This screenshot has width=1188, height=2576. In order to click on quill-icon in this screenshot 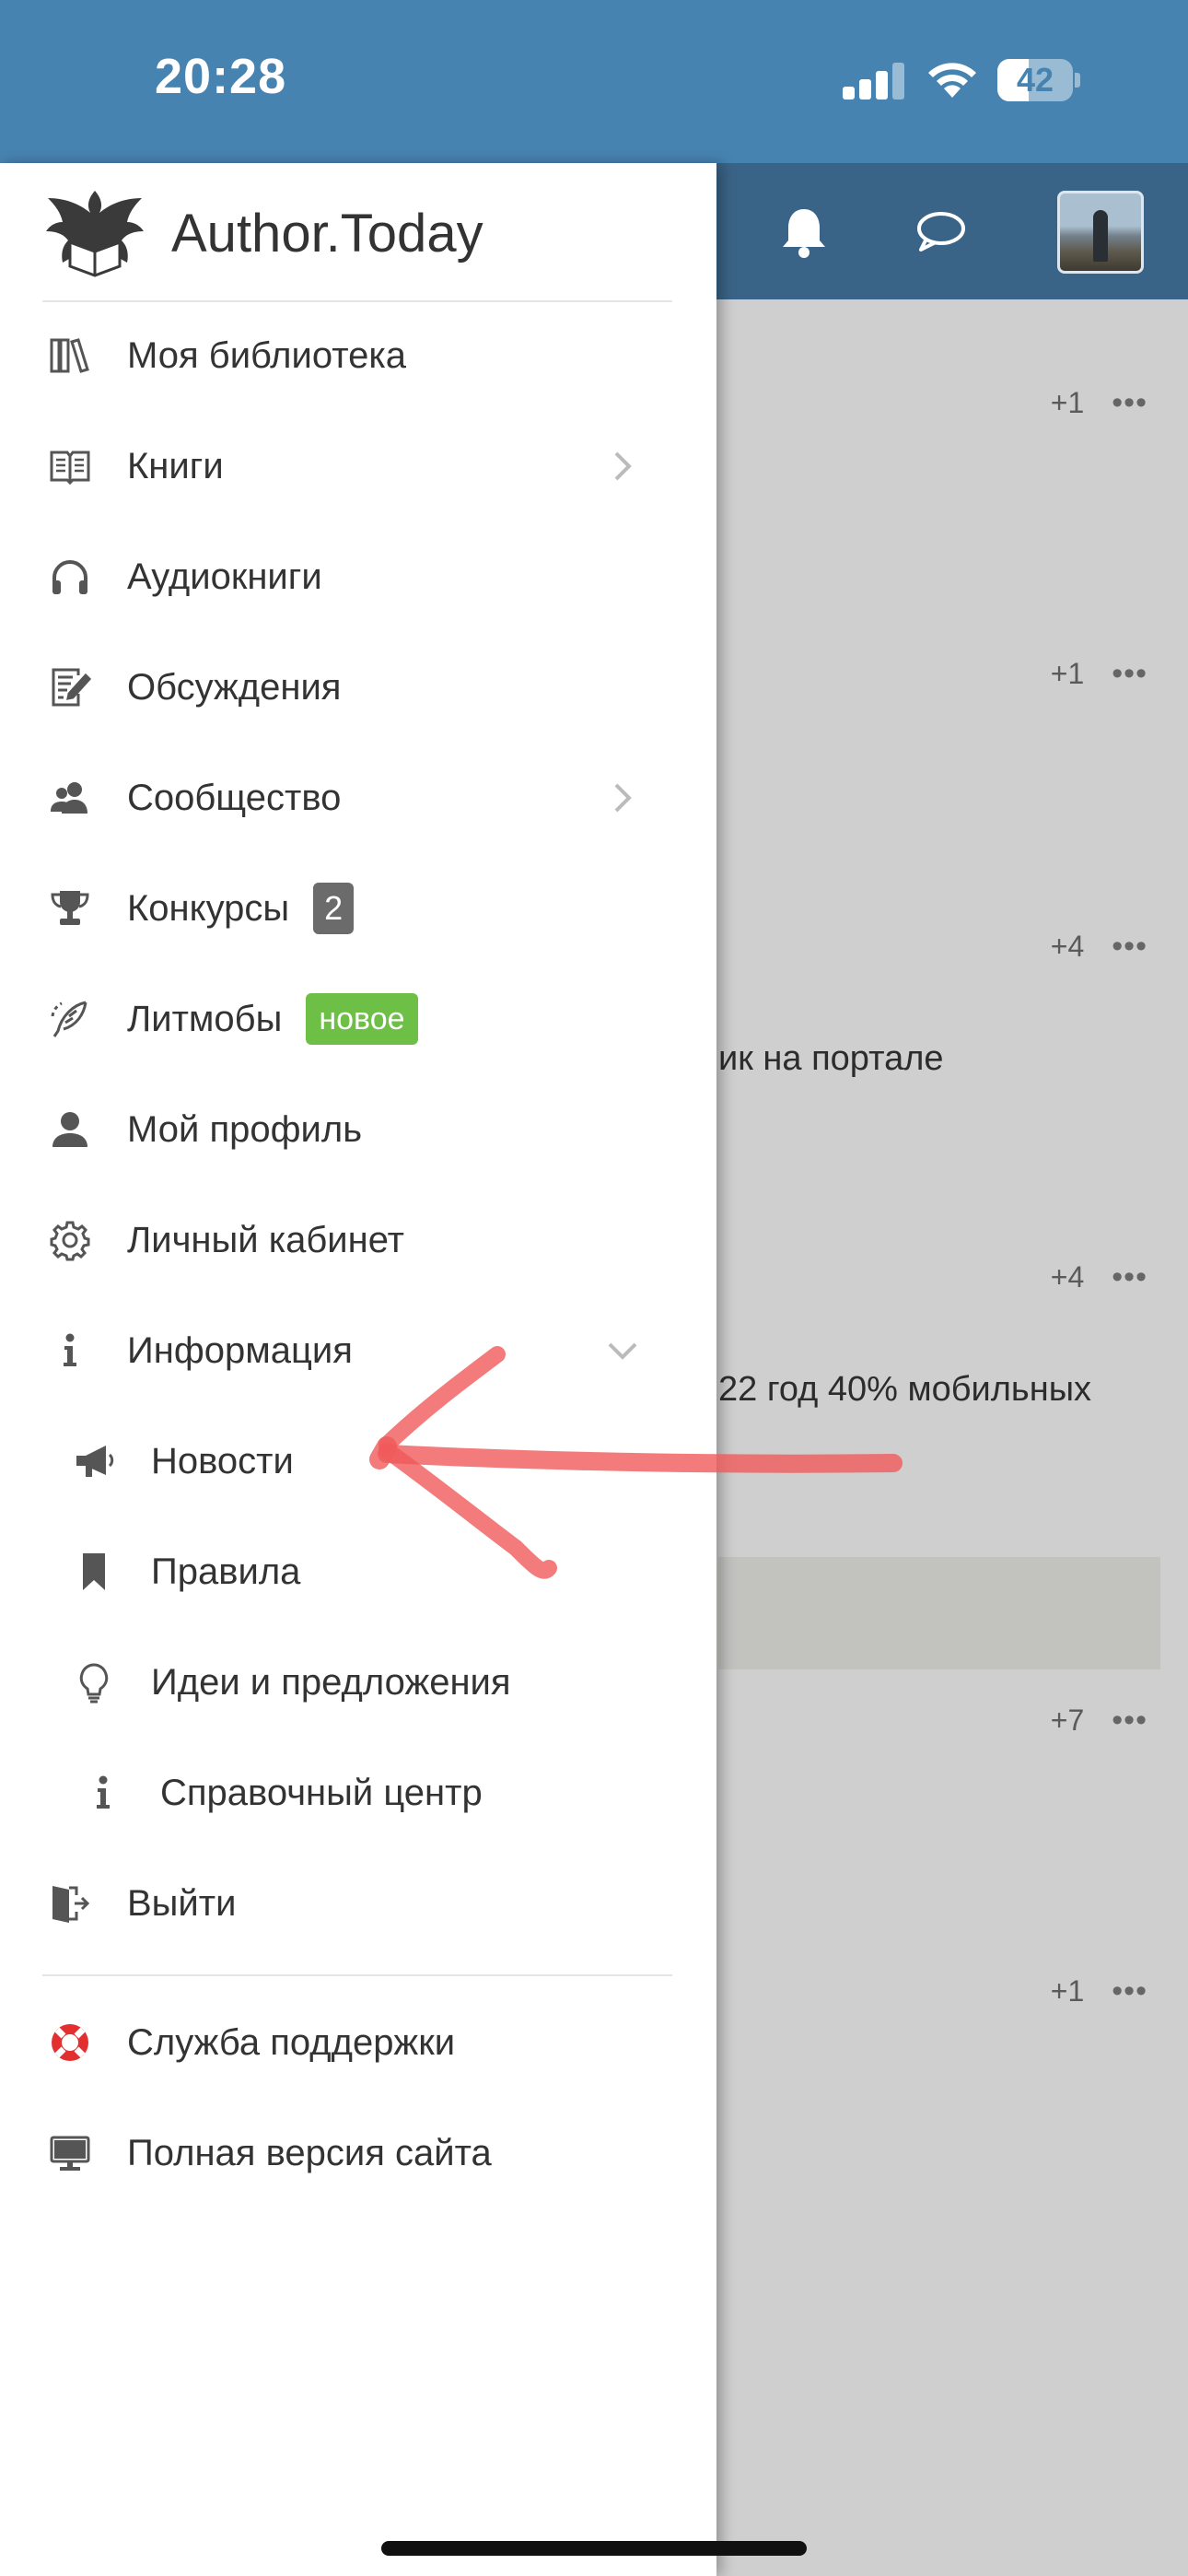, I will do `click(70, 1019)`.